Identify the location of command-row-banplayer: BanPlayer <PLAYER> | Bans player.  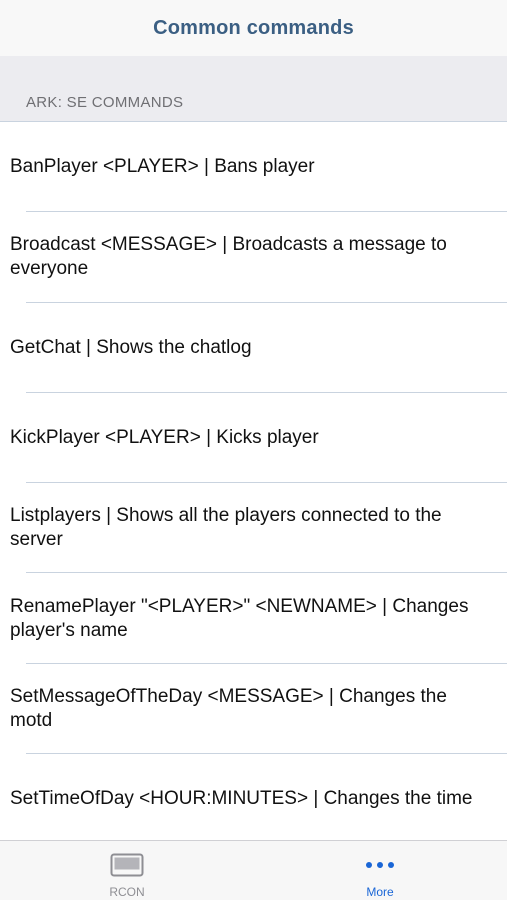
(253, 167).